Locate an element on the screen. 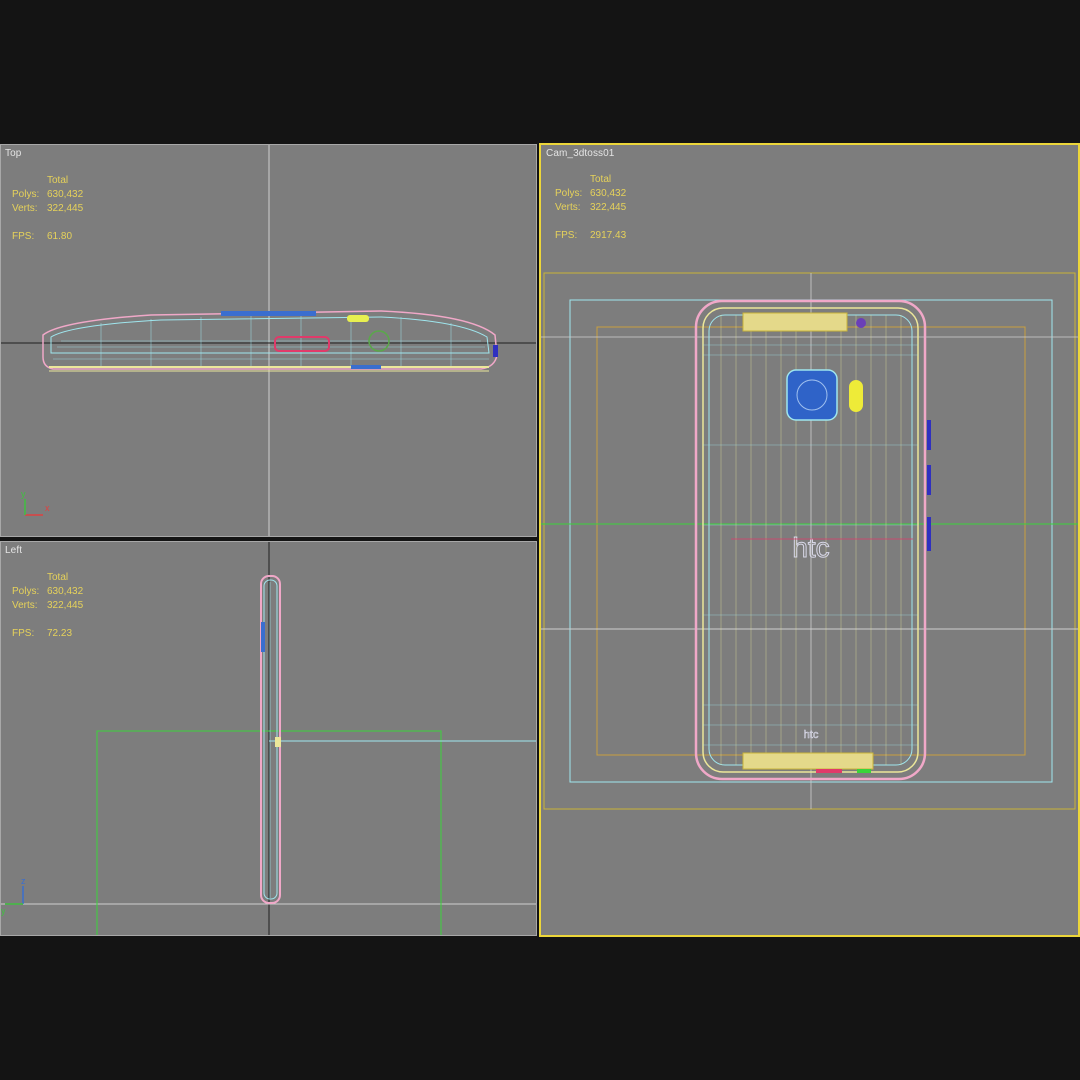  z-axis-label: z is located at coordinates (23, 881).